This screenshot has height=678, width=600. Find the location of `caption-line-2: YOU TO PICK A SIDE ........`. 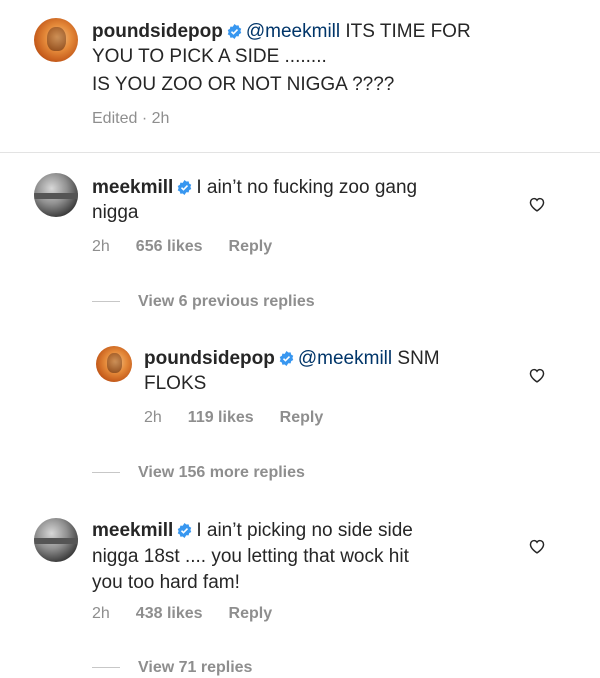

caption-line-2: YOU TO PICK A SIDE ........ is located at coordinates (209, 56).